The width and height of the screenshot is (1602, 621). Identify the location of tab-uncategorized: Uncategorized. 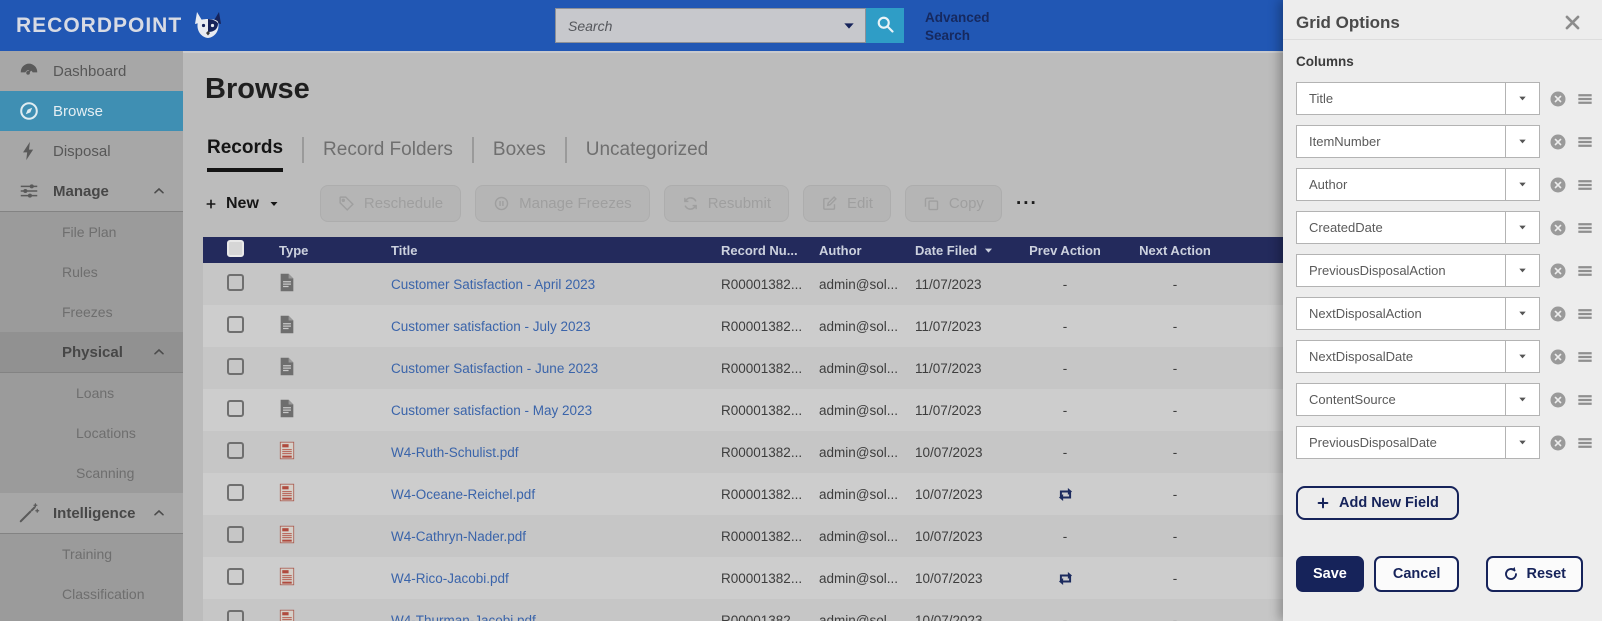
(647, 154).